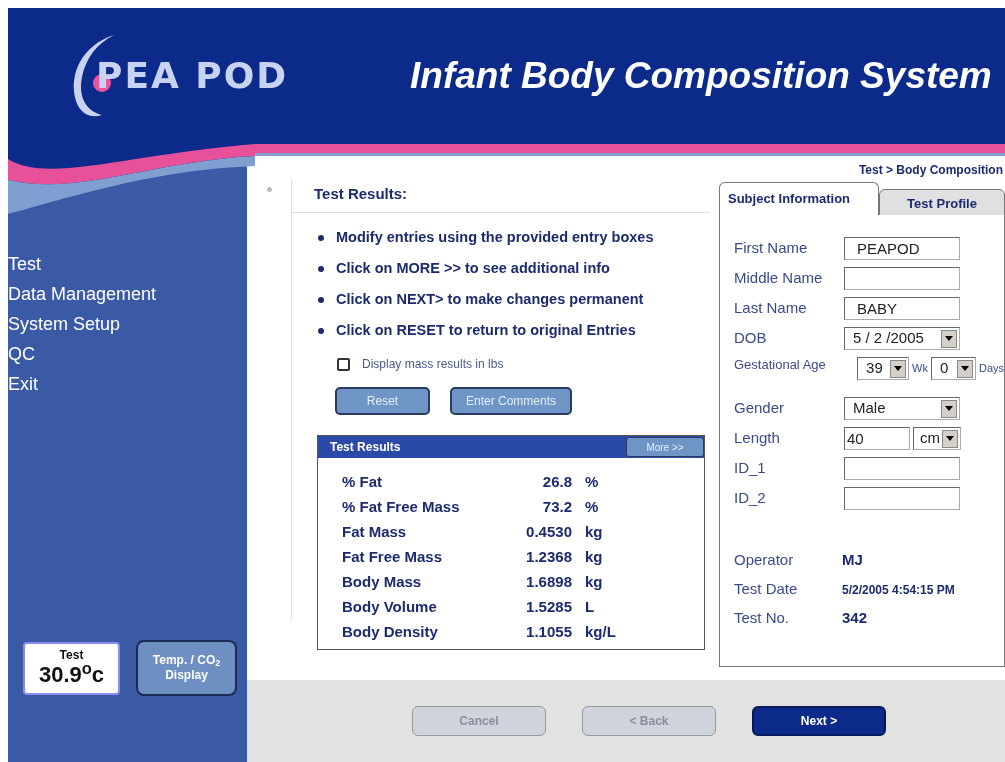 The height and width of the screenshot is (762, 1005). Describe the element at coordinates (556, 482) in the screenshot. I see `result-value: 26.8` at that location.